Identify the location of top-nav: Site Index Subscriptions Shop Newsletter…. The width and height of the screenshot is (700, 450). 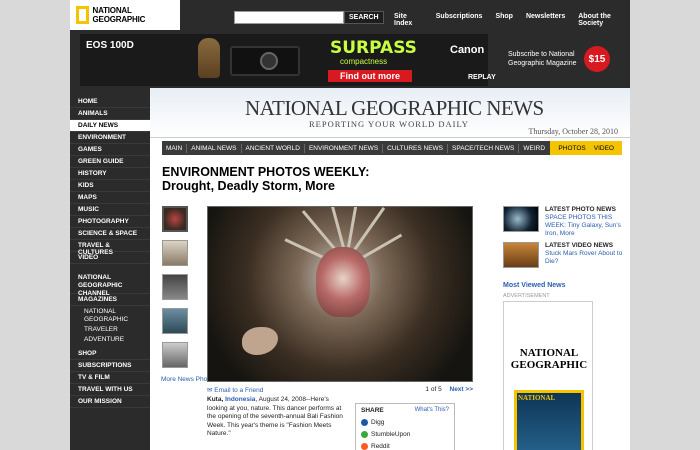
(512, 20).